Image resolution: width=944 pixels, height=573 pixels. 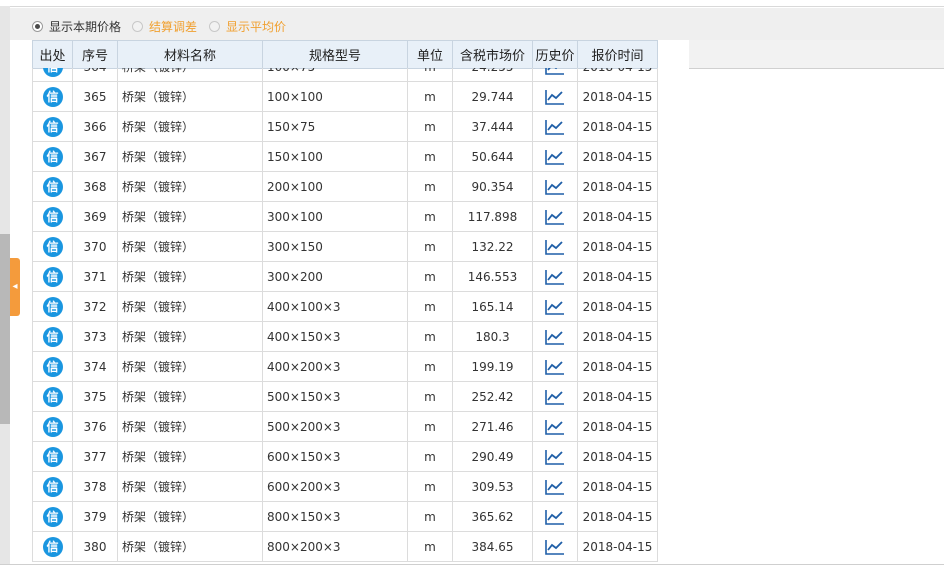 What do you see at coordinates (76, 26) in the screenshot?
I see `option-current-price: 显示本期价格` at bounding box center [76, 26].